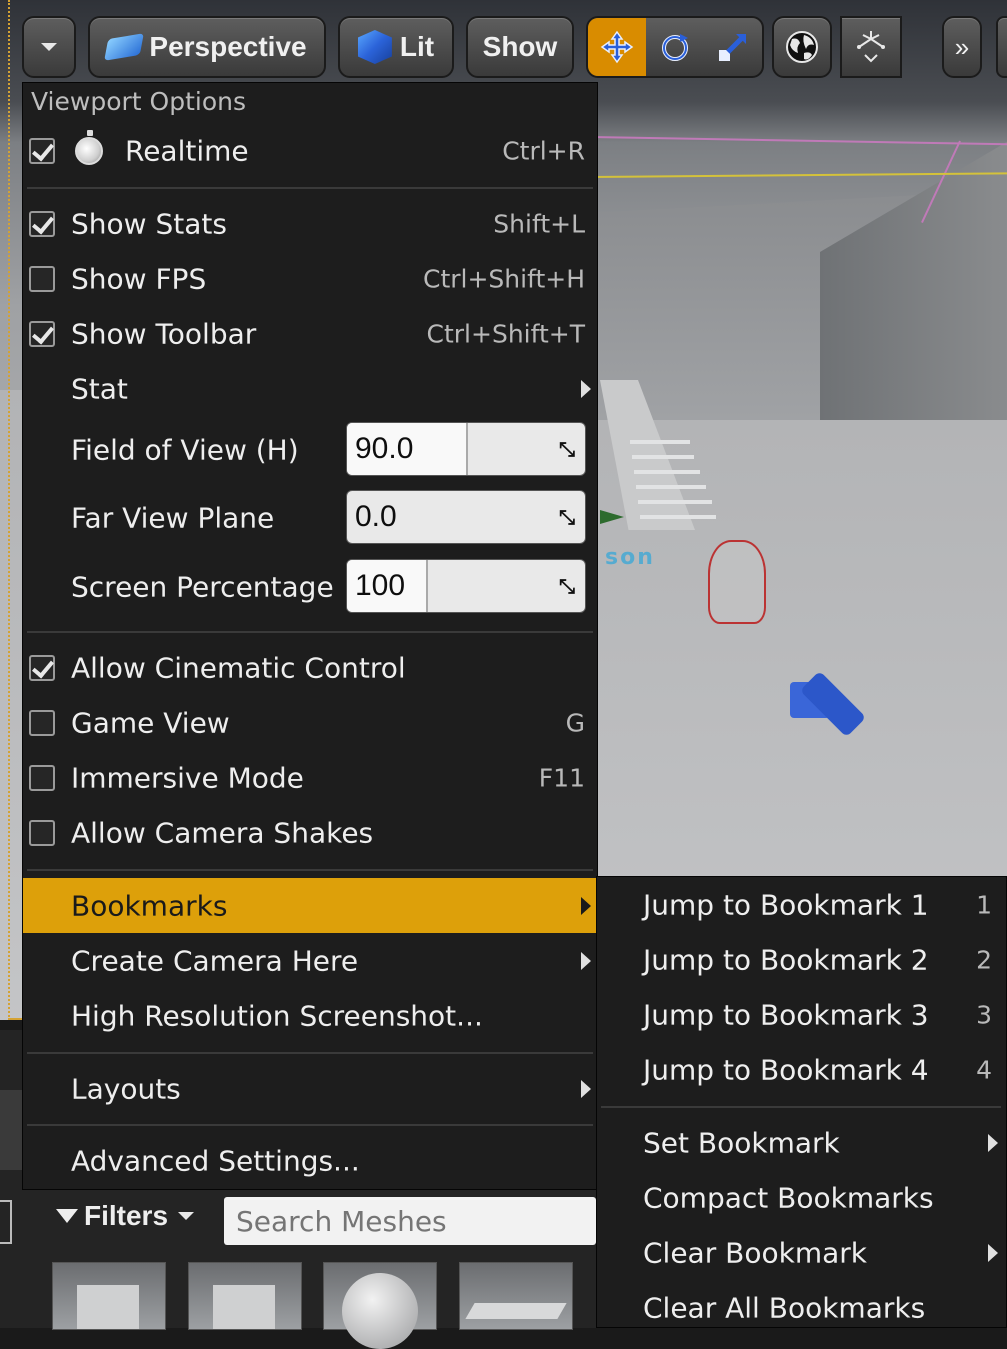 Image resolution: width=1007 pixels, height=1349 pixels. I want to click on submenu-item-jump2: Jump to Bookmark 2 2, so click(802, 959).